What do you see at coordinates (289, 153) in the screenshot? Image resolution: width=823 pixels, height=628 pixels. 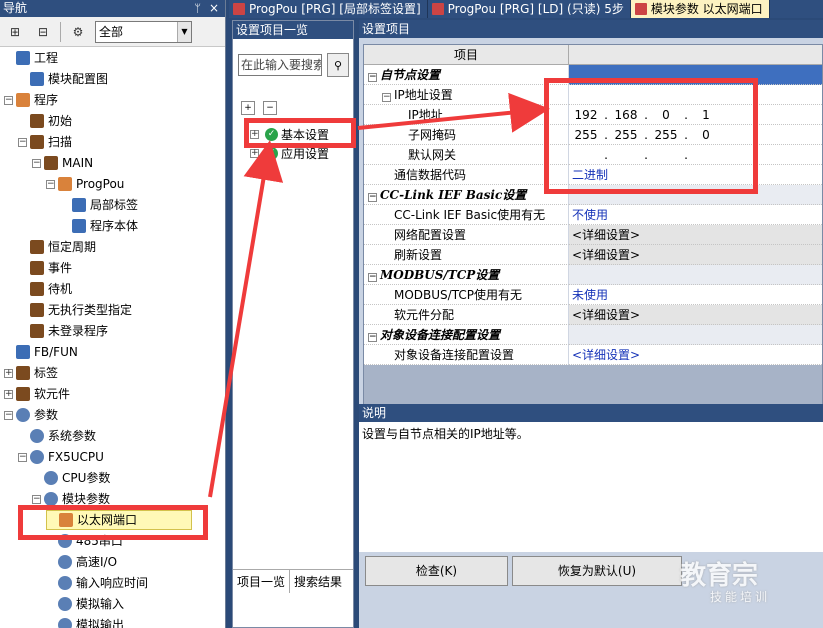 I see `settings-list-item: + ✓ 应用设置` at bounding box center [289, 153].